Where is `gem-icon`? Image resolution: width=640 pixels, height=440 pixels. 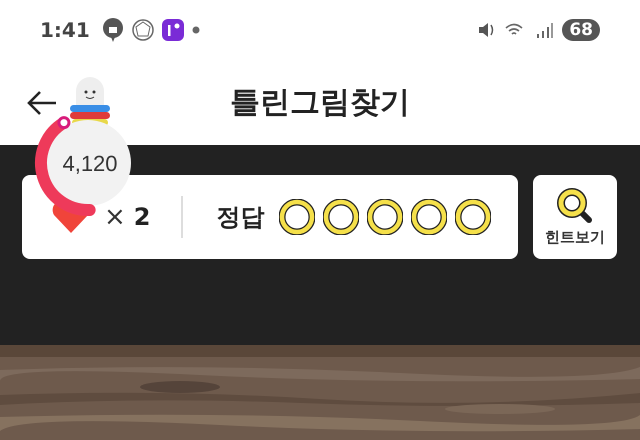
gem-icon is located at coordinates (143, 30).